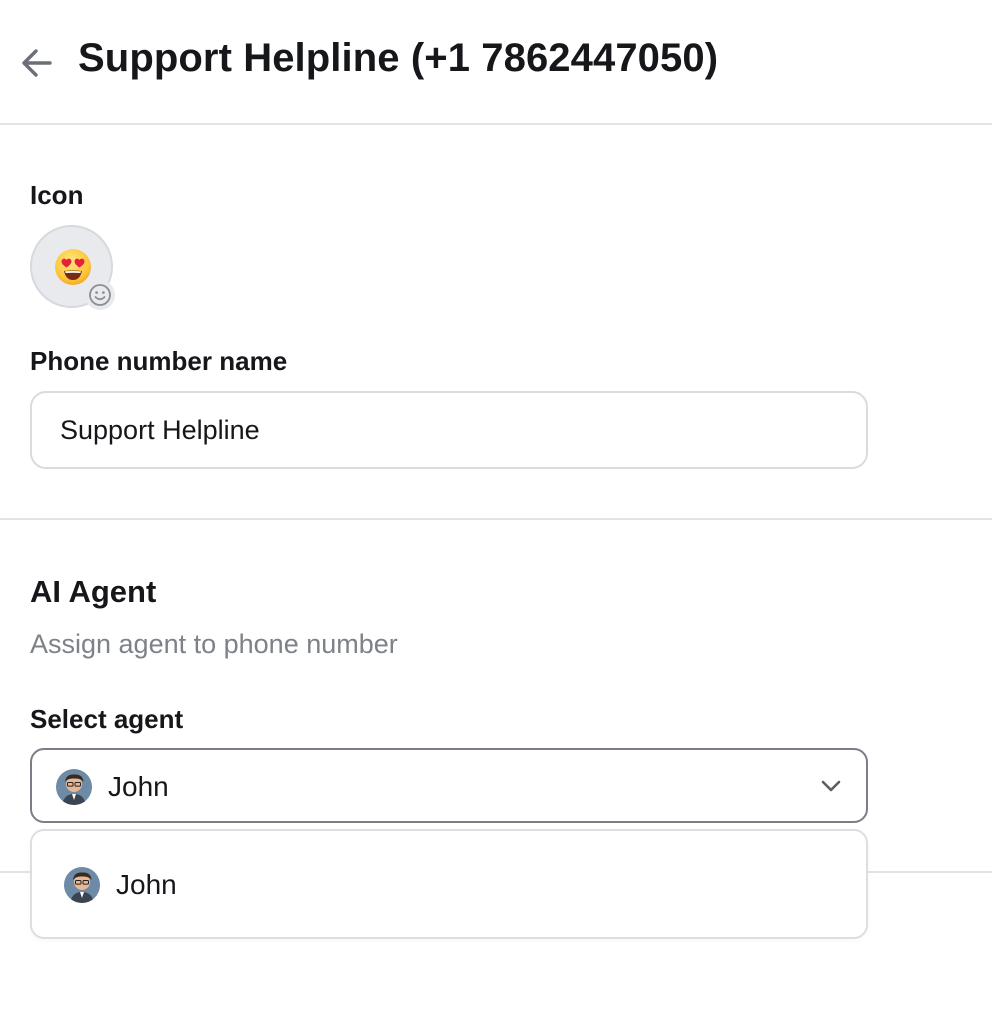 The image size is (992, 1027). I want to click on page-title: Support Helpline (+1 7862447050), so click(398, 58).